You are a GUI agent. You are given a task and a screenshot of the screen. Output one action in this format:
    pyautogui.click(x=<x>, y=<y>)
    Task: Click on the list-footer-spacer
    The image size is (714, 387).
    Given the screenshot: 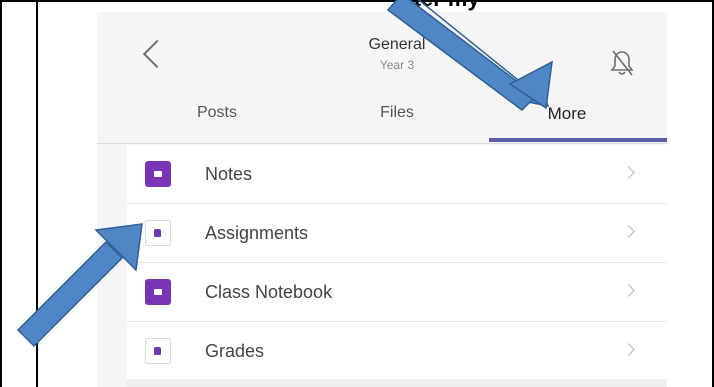 What is the action you would take?
    pyautogui.click(x=397, y=383)
    